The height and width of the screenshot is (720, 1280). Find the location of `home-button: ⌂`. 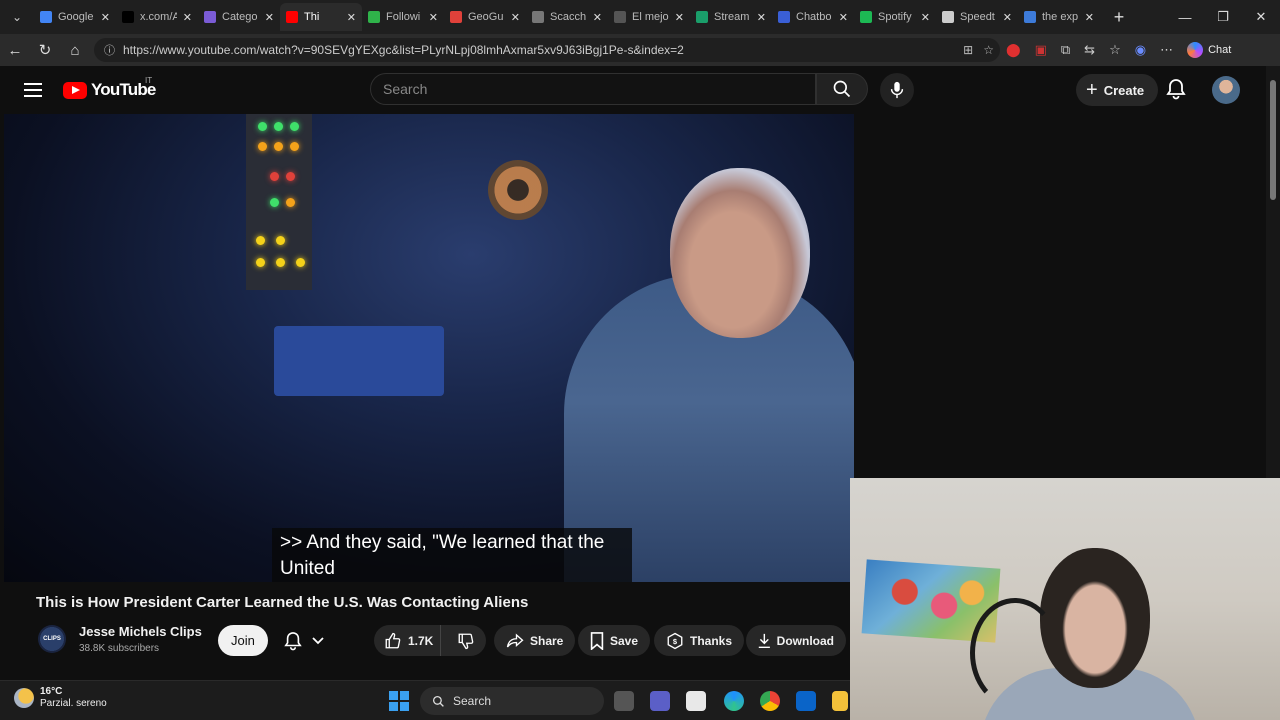

home-button: ⌂ is located at coordinates (75, 50).